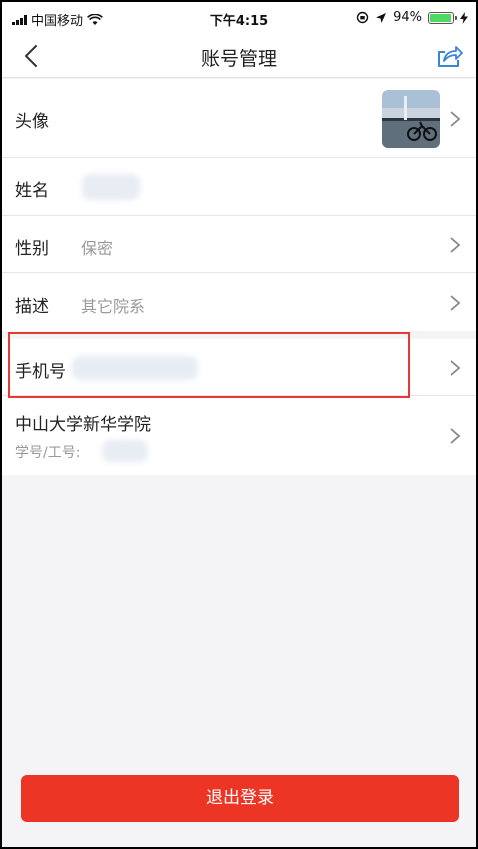  I want to click on share-icon, so click(449, 56).